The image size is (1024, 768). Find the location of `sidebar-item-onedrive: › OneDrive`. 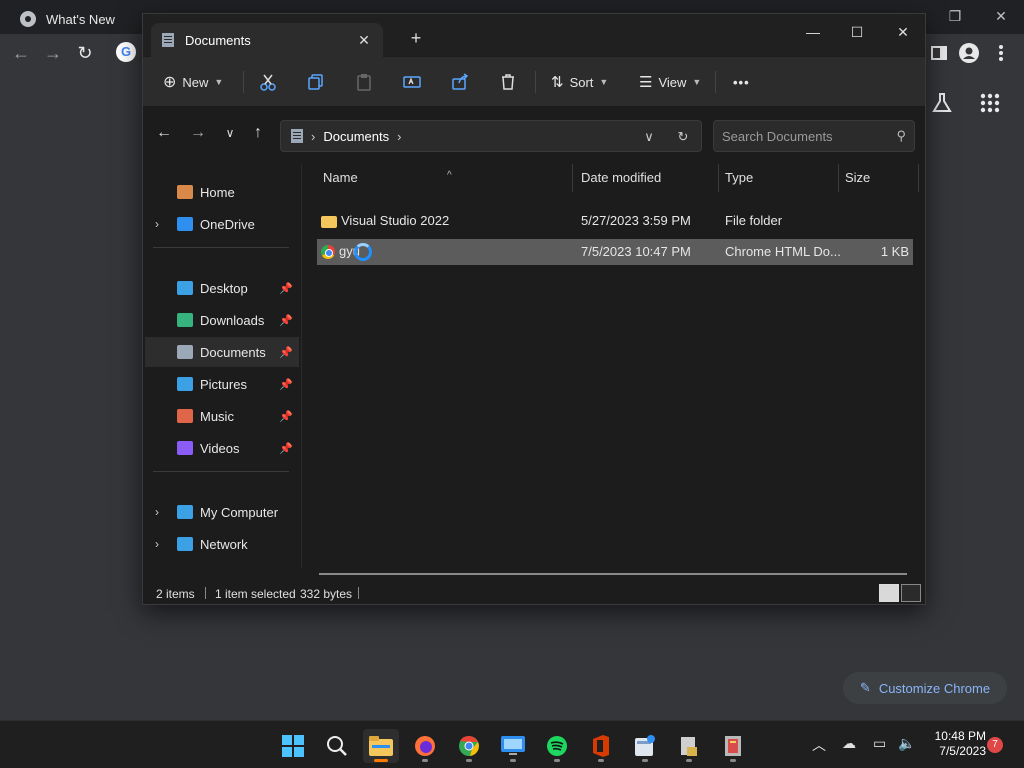

sidebar-item-onedrive: › OneDrive is located at coordinates (222, 224).